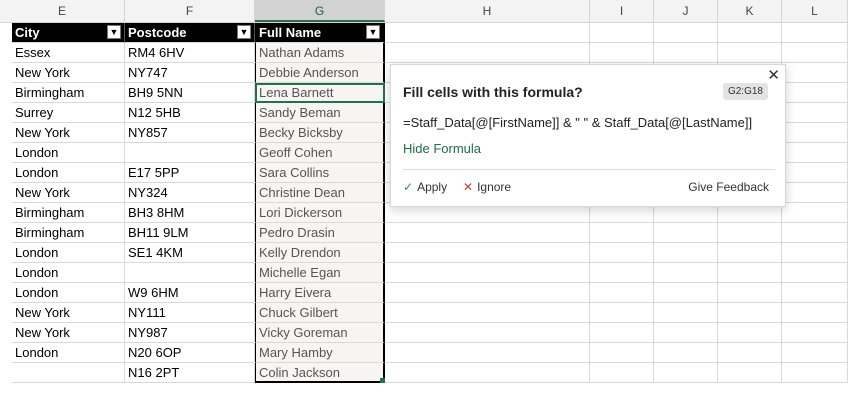  What do you see at coordinates (320, 113) in the screenshot?
I see `cell-fullname: Sandy Beman` at bounding box center [320, 113].